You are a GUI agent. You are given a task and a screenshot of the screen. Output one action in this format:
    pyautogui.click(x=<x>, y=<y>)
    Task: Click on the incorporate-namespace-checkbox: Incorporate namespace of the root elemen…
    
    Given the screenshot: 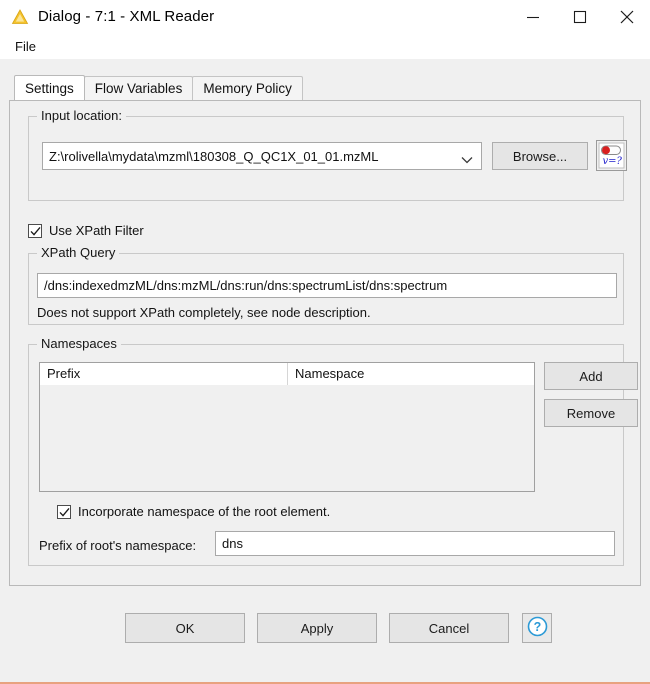 What is the action you would take?
    pyautogui.click(x=193, y=511)
    